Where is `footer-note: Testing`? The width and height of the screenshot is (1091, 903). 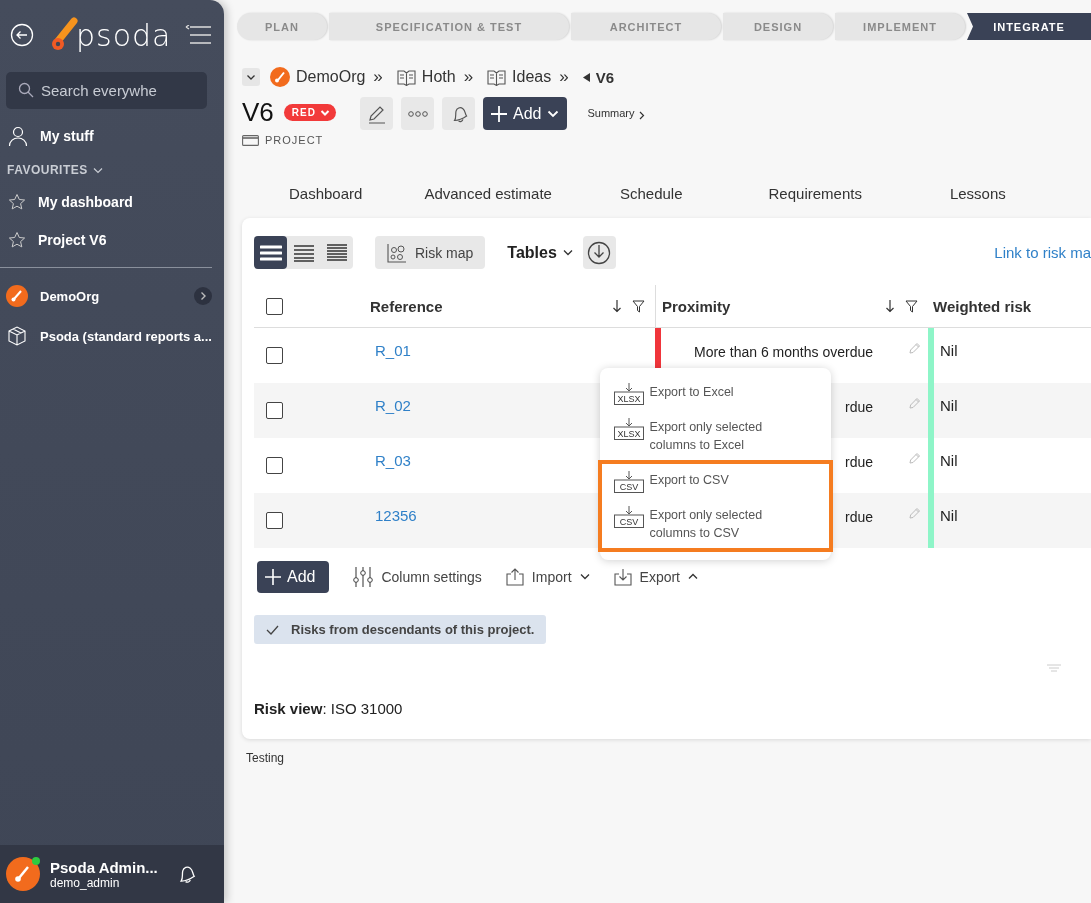 footer-note: Testing is located at coordinates (266, 758).